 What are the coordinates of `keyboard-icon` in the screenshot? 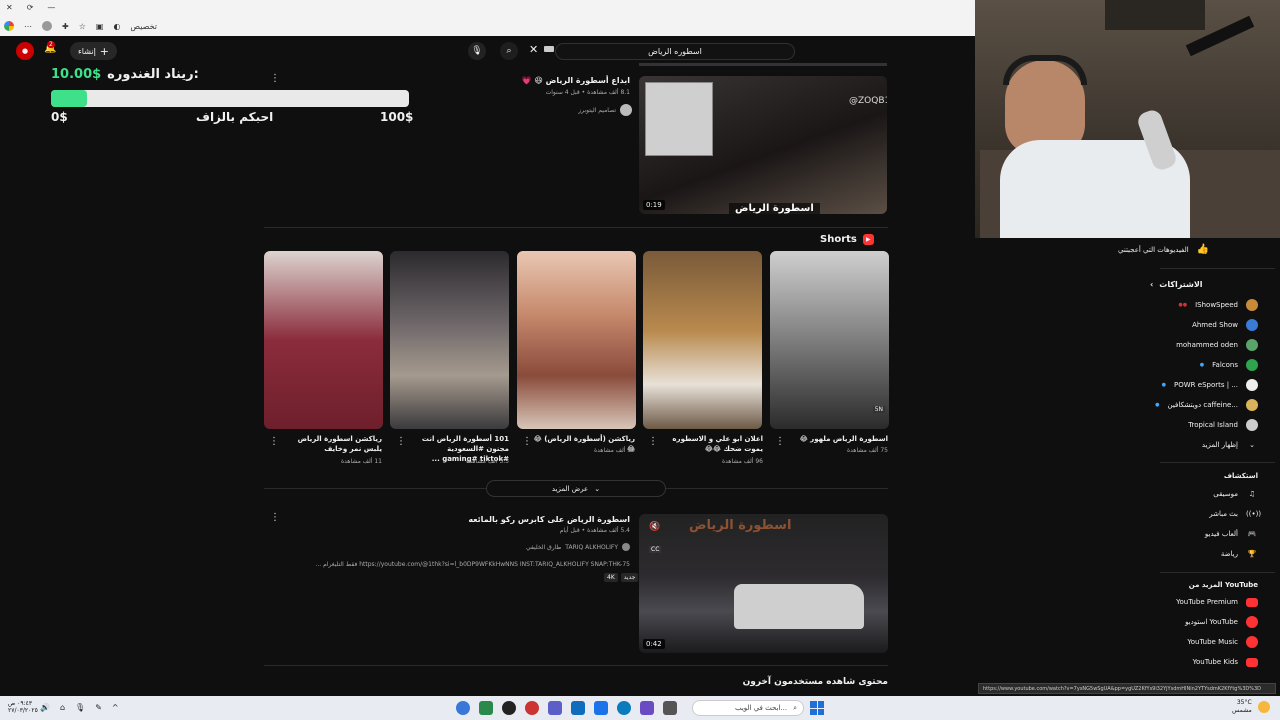 It's located at (549, 49).